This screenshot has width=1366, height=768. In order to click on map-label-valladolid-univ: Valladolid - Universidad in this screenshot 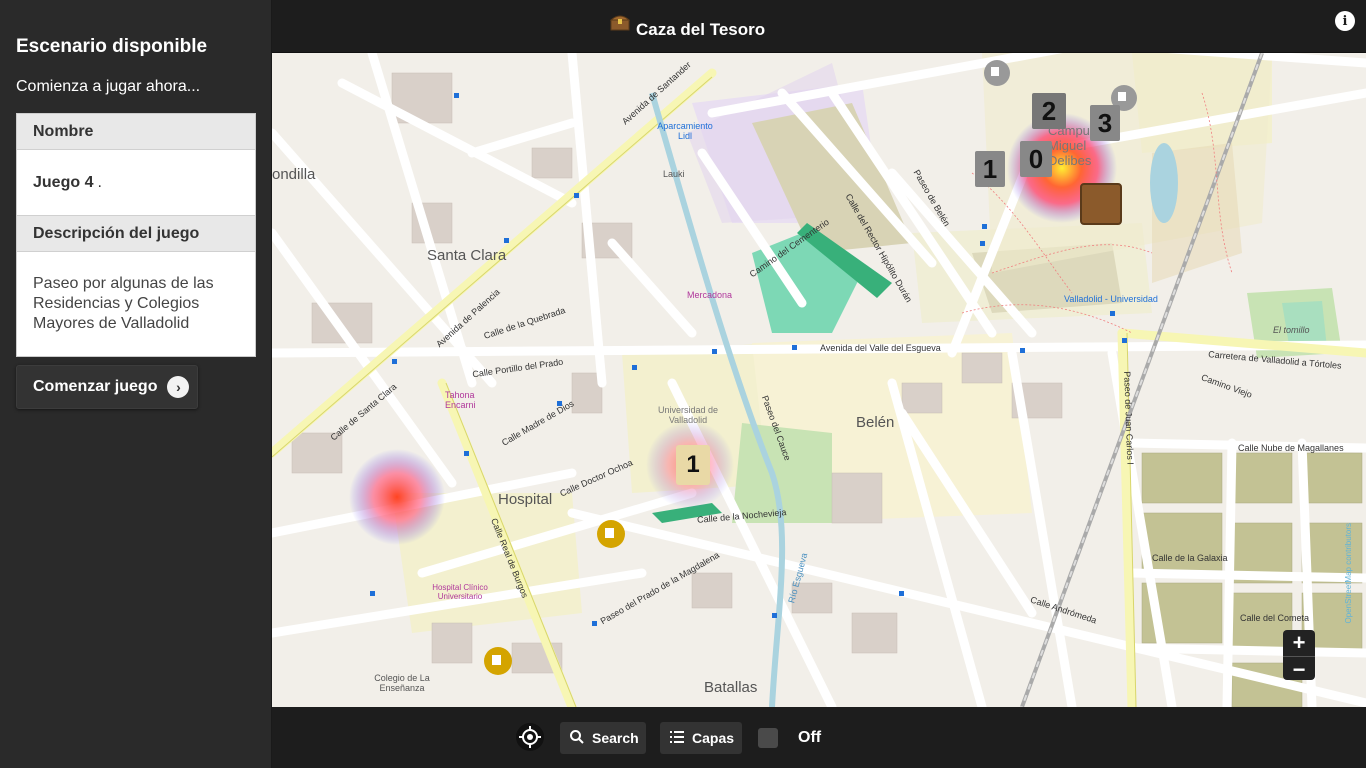, I will do `click(1111, 299)`.